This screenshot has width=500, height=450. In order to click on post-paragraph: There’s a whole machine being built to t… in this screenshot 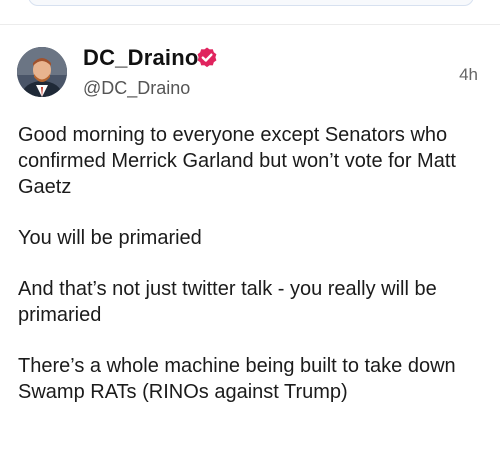, I will do `click(237, 379)`.